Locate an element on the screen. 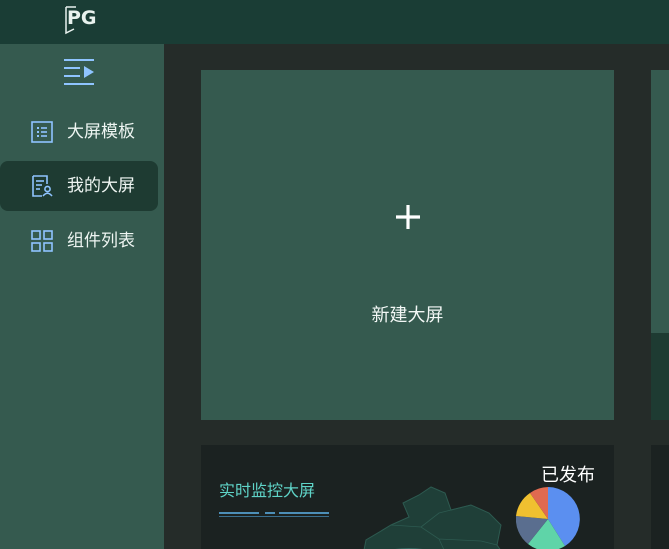 The width and height of the screenshot is (669, 549). sidebar-item-label: 我的大屏 is located at coordinates (101, 186).